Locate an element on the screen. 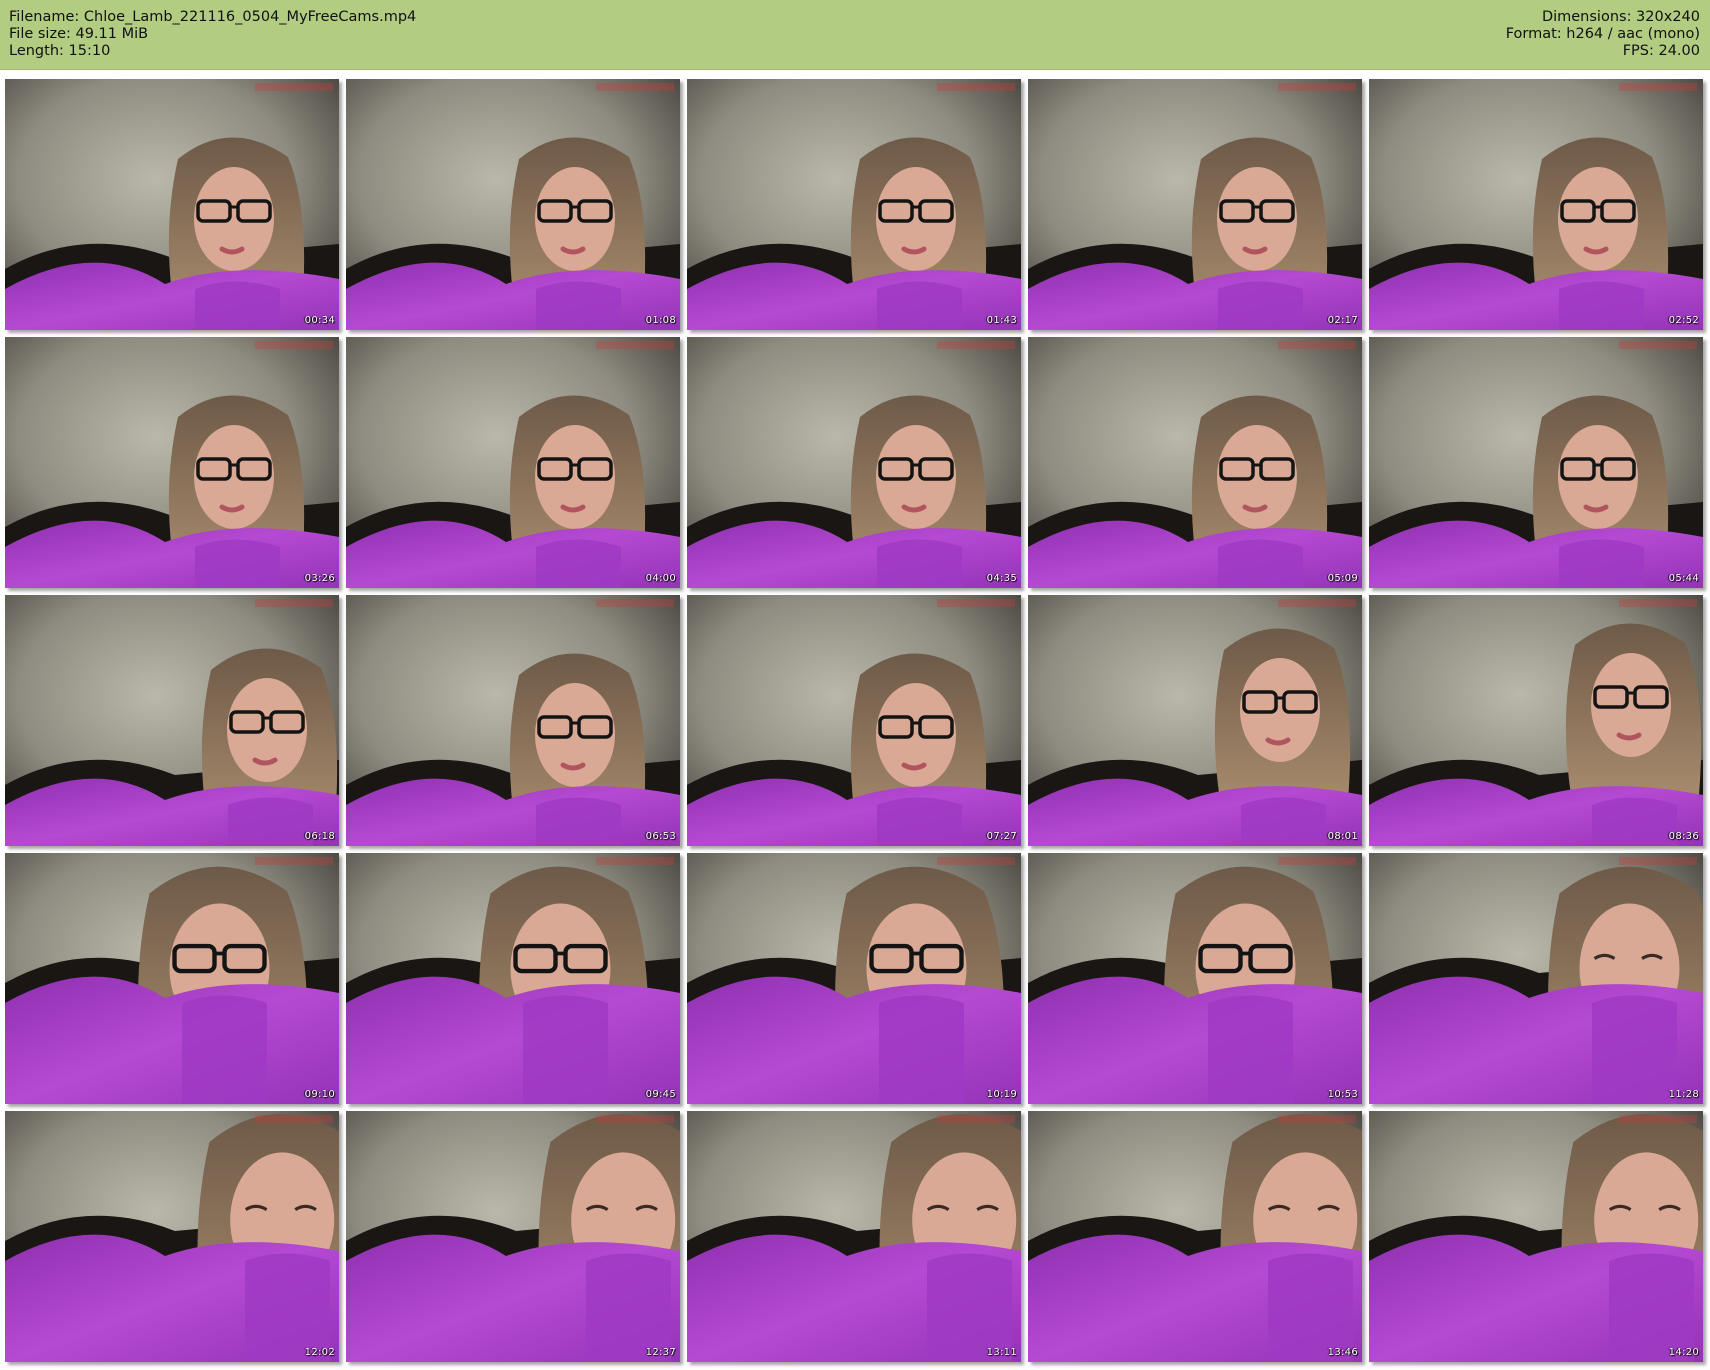 The width and height of the screenshot is (1710, 1370). video-thumbnail: 01:08 is located at coordinates (513, 204).